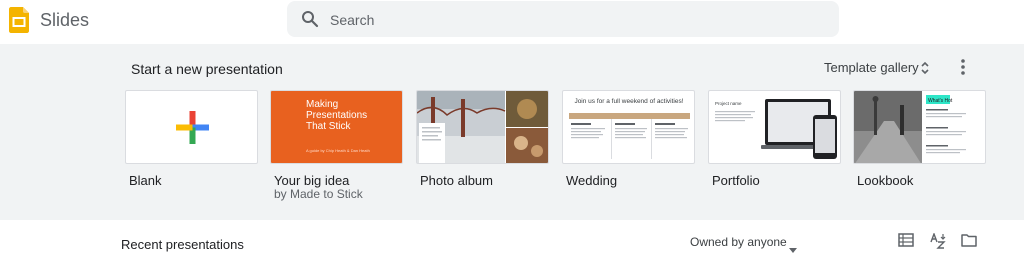  Describe the element at coordinates (925, 68) in the screenshot. I see `unfold-icon` at that location.